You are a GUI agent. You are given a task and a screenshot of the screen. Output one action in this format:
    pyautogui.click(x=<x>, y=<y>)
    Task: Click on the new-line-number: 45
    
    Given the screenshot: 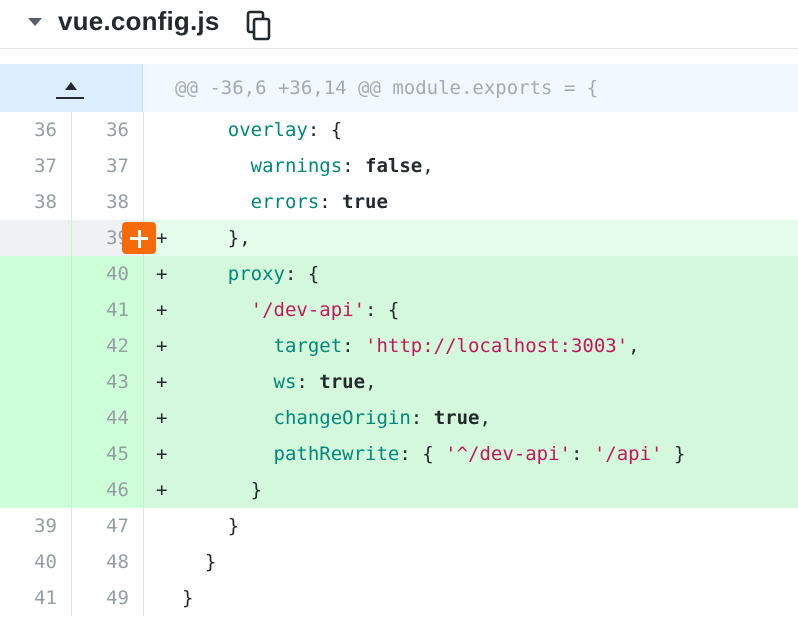 What is the action you would take?
    pyautogui.click(x=108, y=454)
    